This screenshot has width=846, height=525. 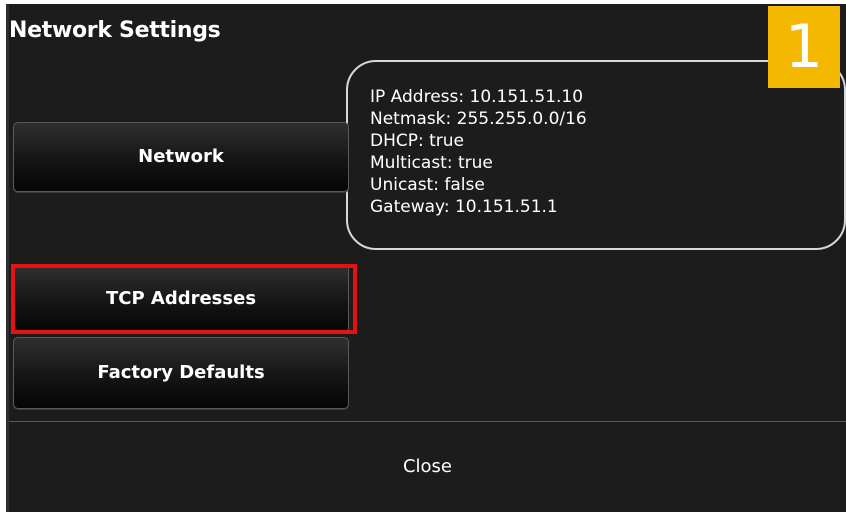 What do you see at coordinates (427, 185) in the screenshot?
I see `unicast-text: Unicast: false` at bounding box center [427, 185].